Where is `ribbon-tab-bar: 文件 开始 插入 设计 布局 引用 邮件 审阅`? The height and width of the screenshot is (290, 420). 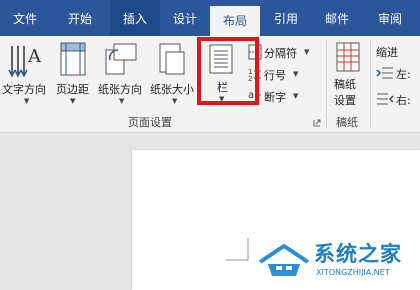 ribbon-tab-bar: 文件 开始 插入 设计 布局 引用 邮件 审阅 is located at coordinates (210, 18).